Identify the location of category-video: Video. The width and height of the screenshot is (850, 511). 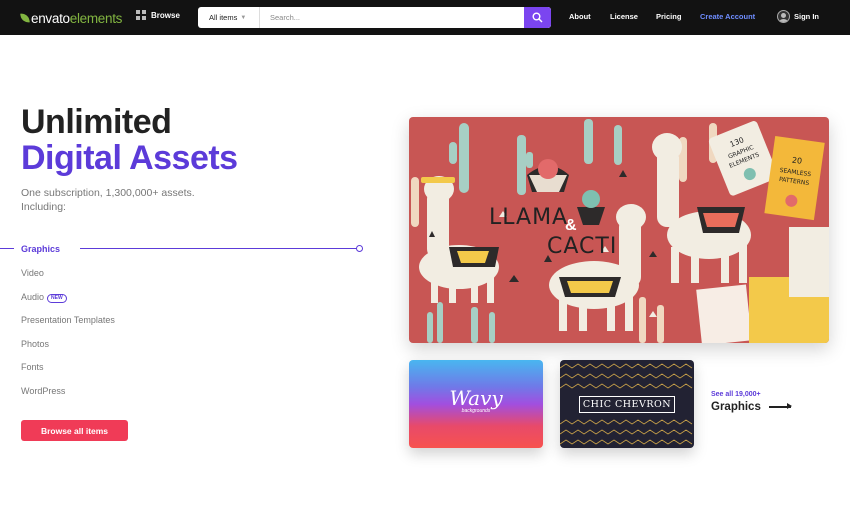
(201, 273).